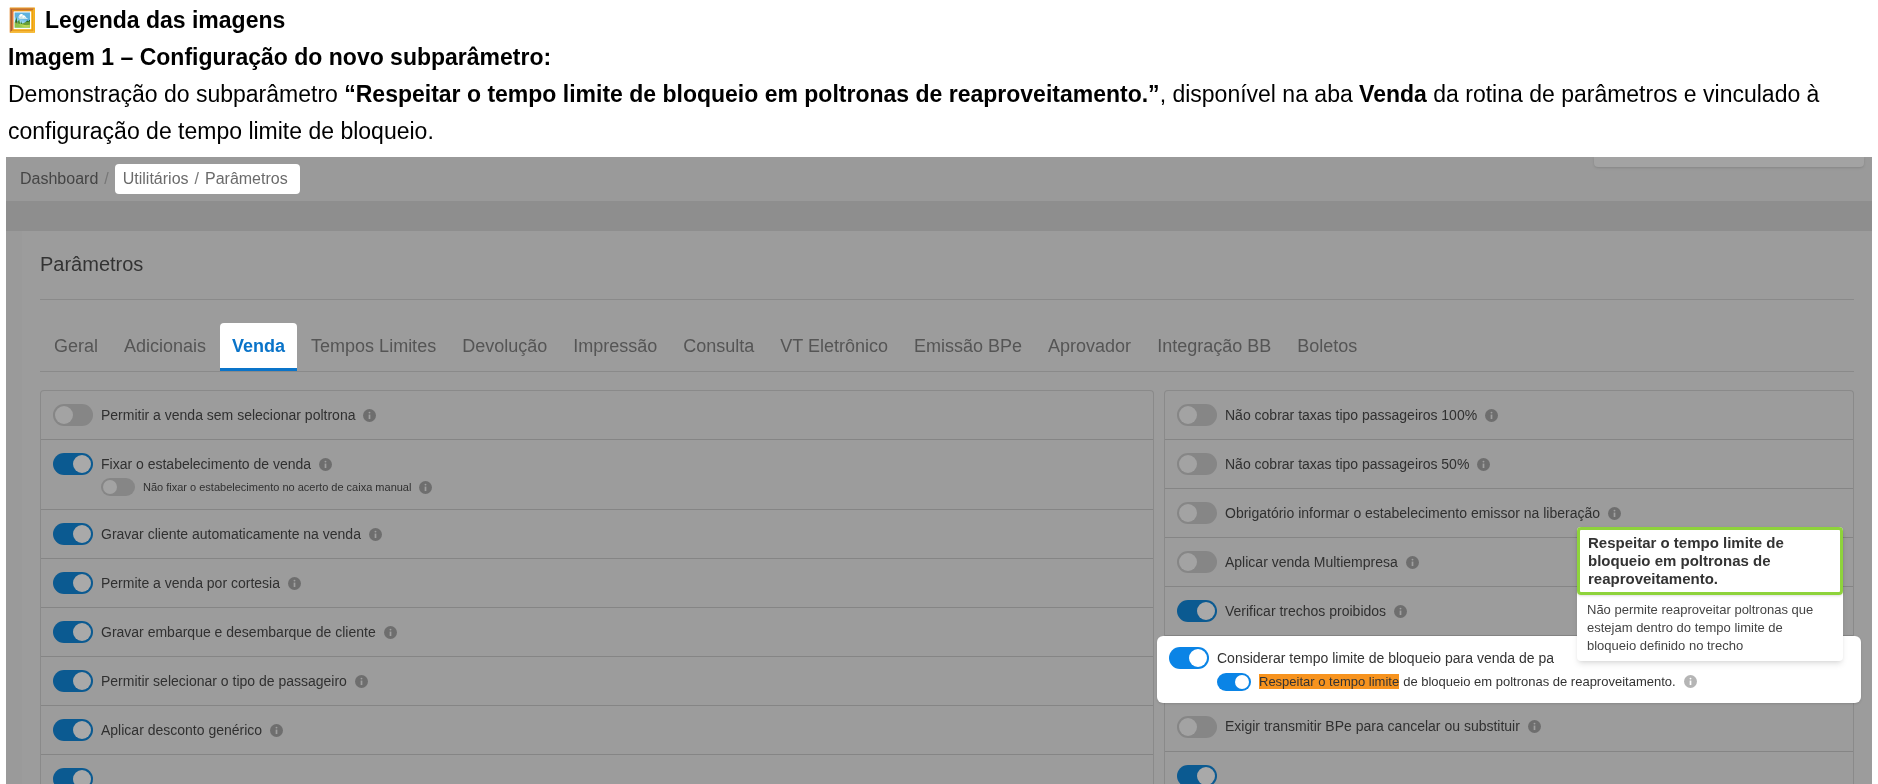 Image resolution: width=1878 pixels, height=784 pixels. I want to click on tooltip-title: Respeitar o tempo limite de bloqueio em poltronas de reaproveitamento., so click(1710, 561).